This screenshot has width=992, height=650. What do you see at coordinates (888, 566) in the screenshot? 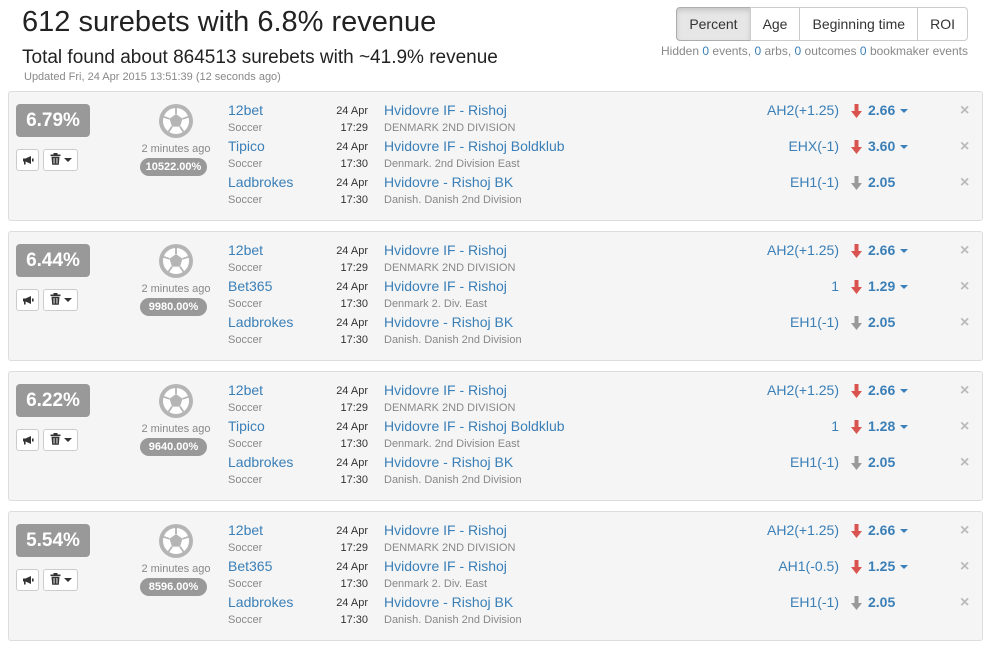
I see `odds-value: 1.25` at bounding box center [888, 566].